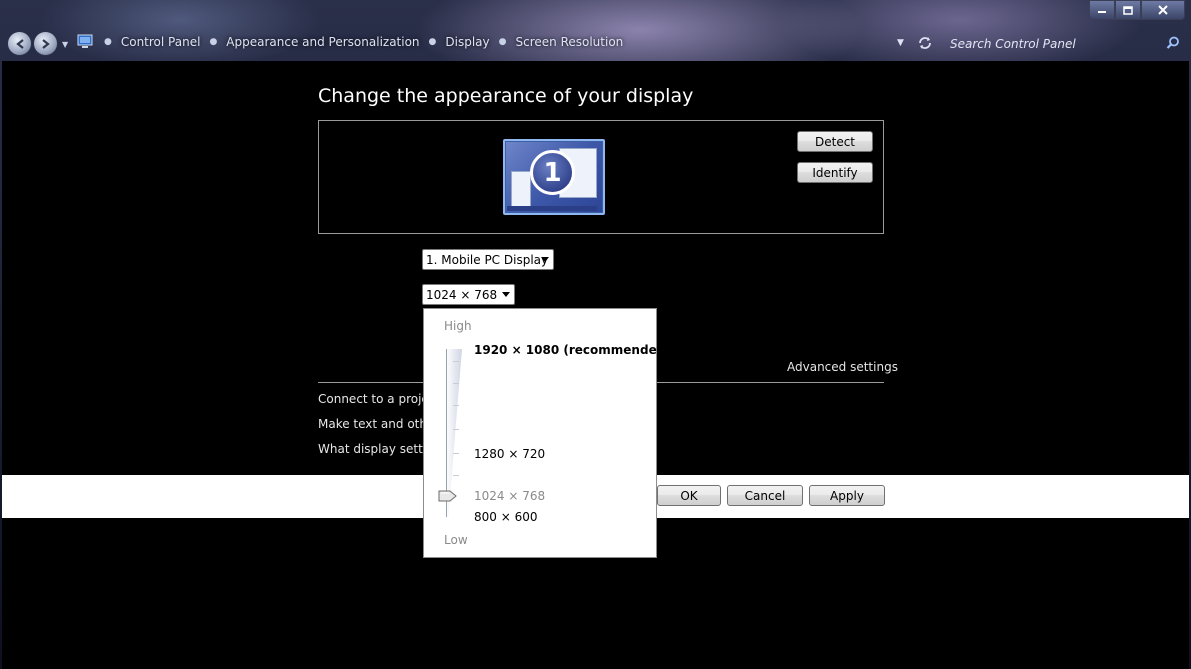 The image size is (1191, 669). What do you see at coordinates (509, 454) in the screenshot?
I see `resolution-option: 1280 × 720` at bounding box center [509, 454].